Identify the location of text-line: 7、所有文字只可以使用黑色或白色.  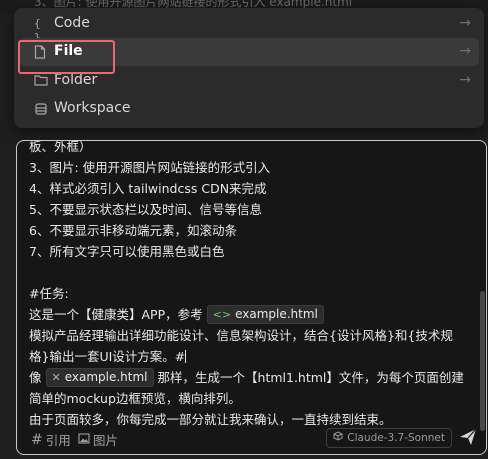
(127, 251).